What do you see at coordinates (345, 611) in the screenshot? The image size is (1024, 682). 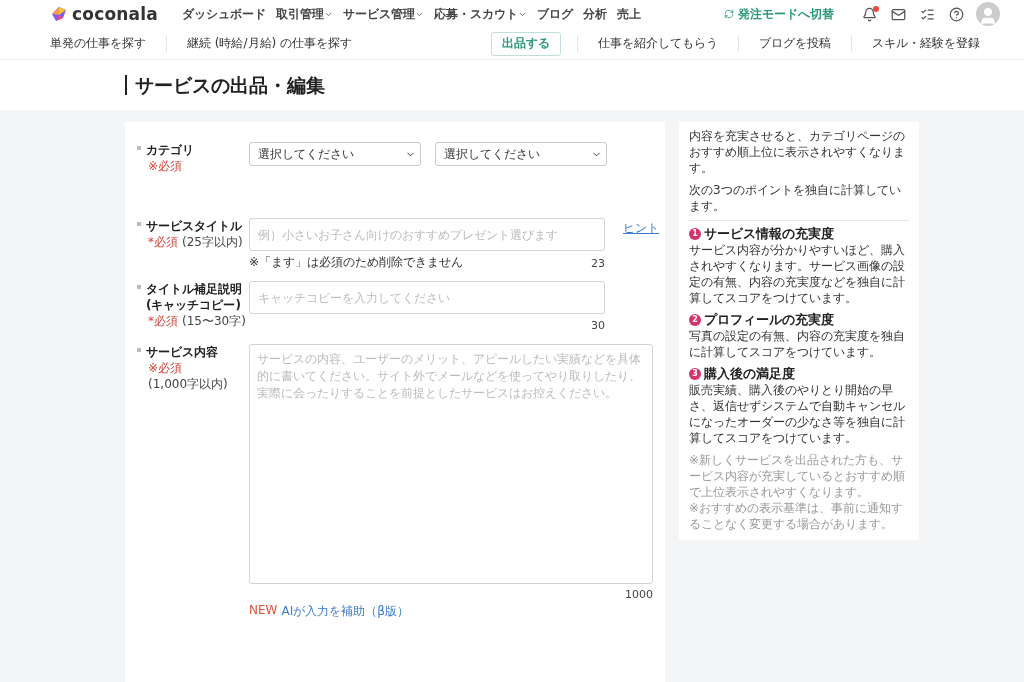 I see `ai-assist-link: AIが入力を補助（β版）` at bounding box center [345, 611].